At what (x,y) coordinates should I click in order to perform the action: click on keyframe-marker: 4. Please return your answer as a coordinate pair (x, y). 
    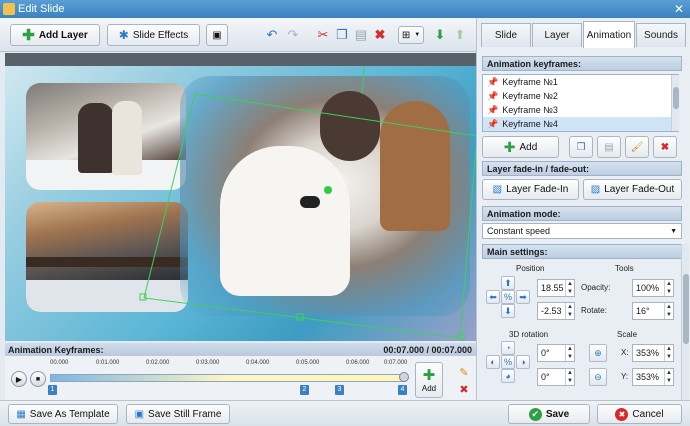
    Looking at the image, I should click on (402, 390).